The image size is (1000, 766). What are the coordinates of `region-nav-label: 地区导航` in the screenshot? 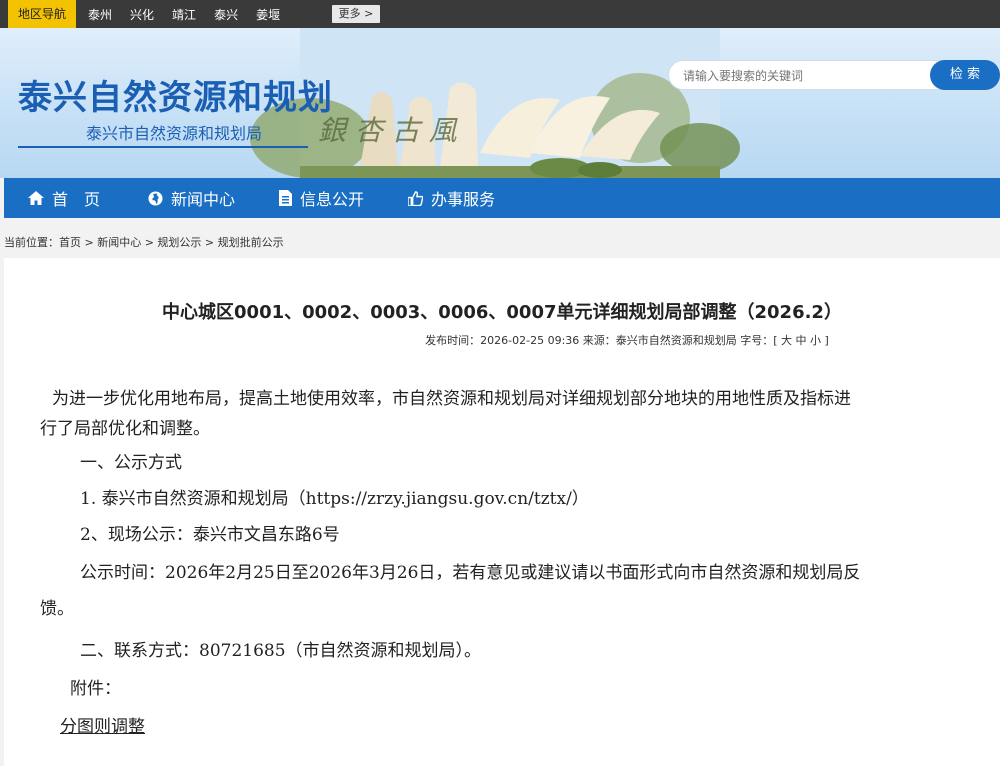 It's located at (42, 14).